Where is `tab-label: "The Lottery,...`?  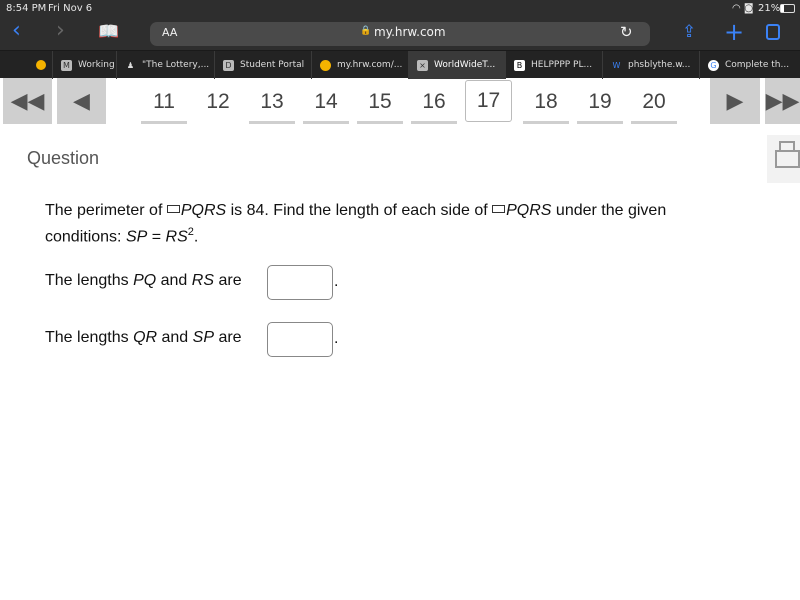
tab-label: "The Lottery,... is located at coordinates (176, 65).